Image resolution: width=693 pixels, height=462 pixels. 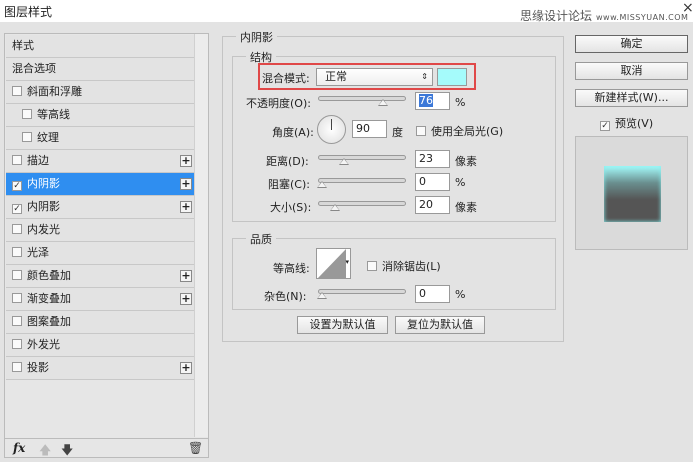 I want to click on global-light-checkbox: 使用全局光(G), so click(x=459, y=131).